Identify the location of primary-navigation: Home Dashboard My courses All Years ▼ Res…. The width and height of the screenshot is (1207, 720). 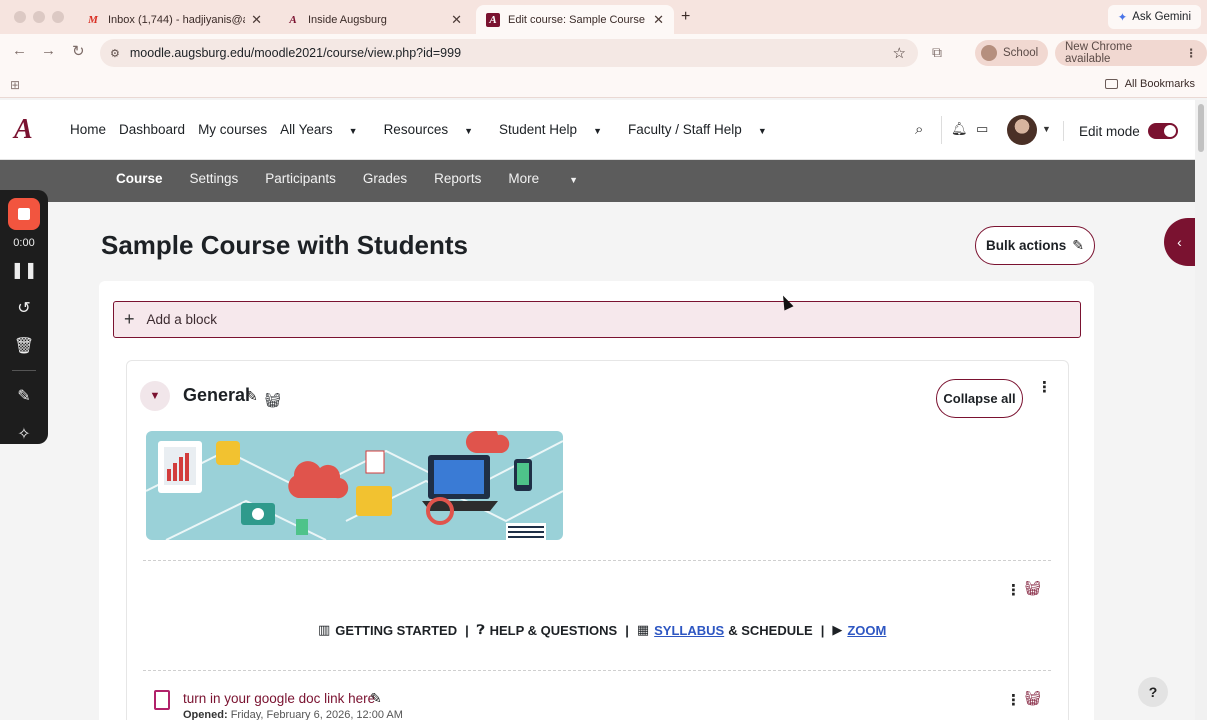
(431, 129).